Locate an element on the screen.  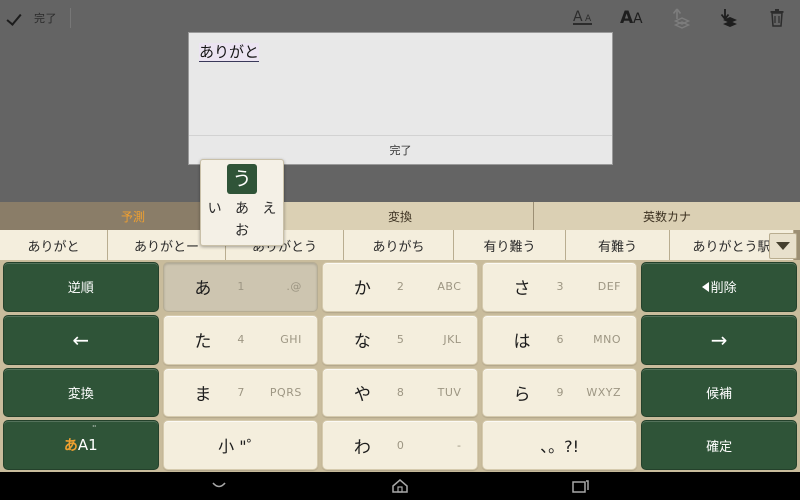
arrow-right-icon: → is located at coordinates (719, 339).